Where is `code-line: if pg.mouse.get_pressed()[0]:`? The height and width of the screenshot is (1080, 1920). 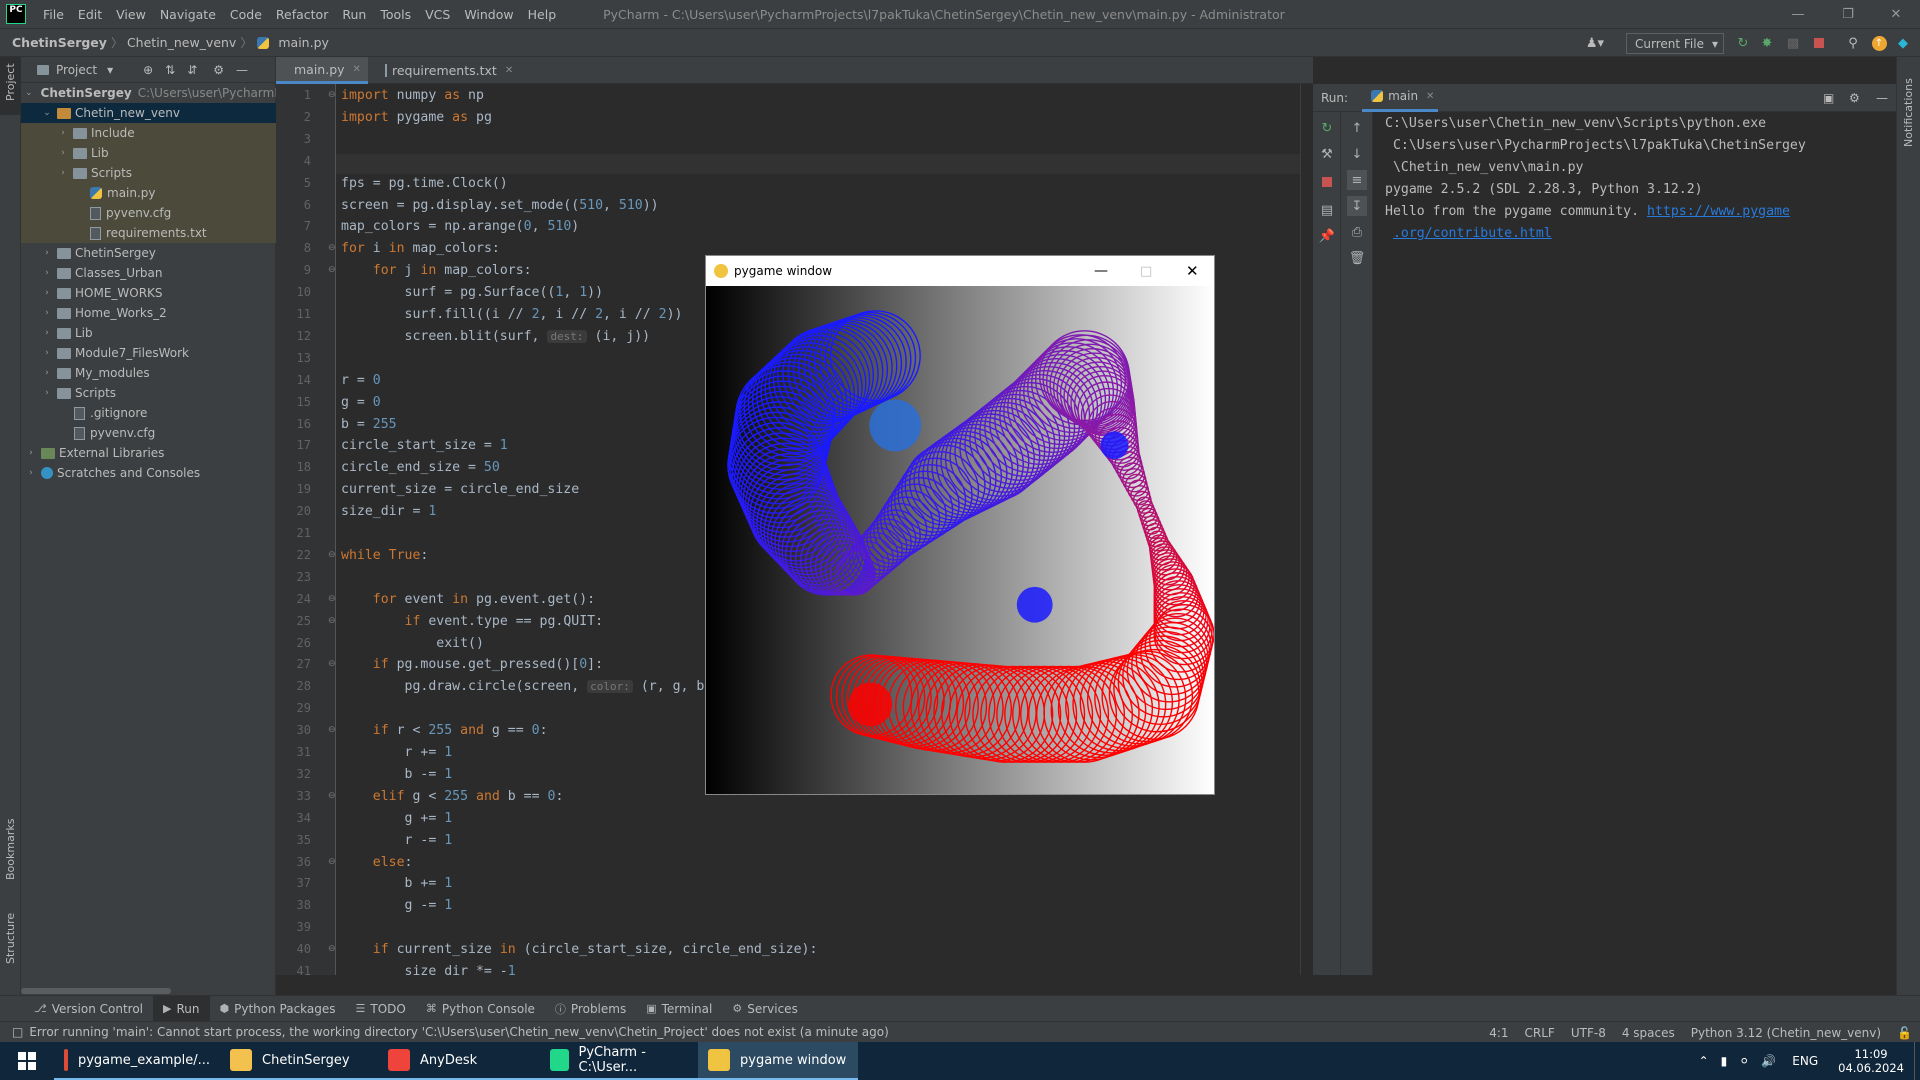
code-line: if pg.mouse.get_pressed()[0]: is located at coordinates (472, 664).